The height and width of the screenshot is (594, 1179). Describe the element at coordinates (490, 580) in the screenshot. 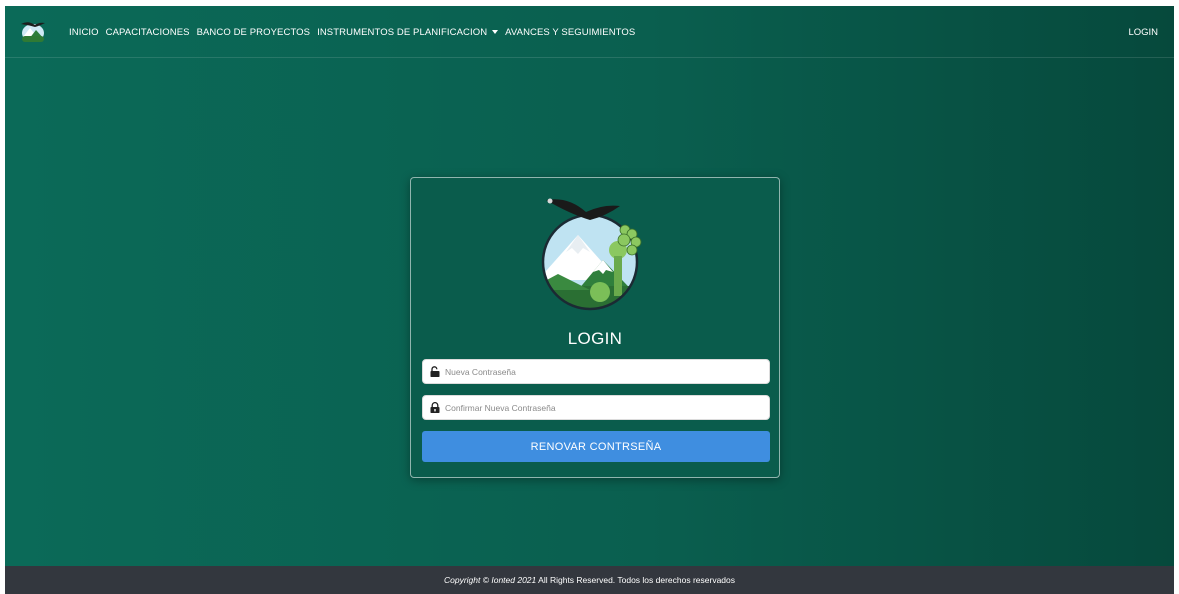

I see `footer-copyright: Copyright © Ionted 2021` at that location.